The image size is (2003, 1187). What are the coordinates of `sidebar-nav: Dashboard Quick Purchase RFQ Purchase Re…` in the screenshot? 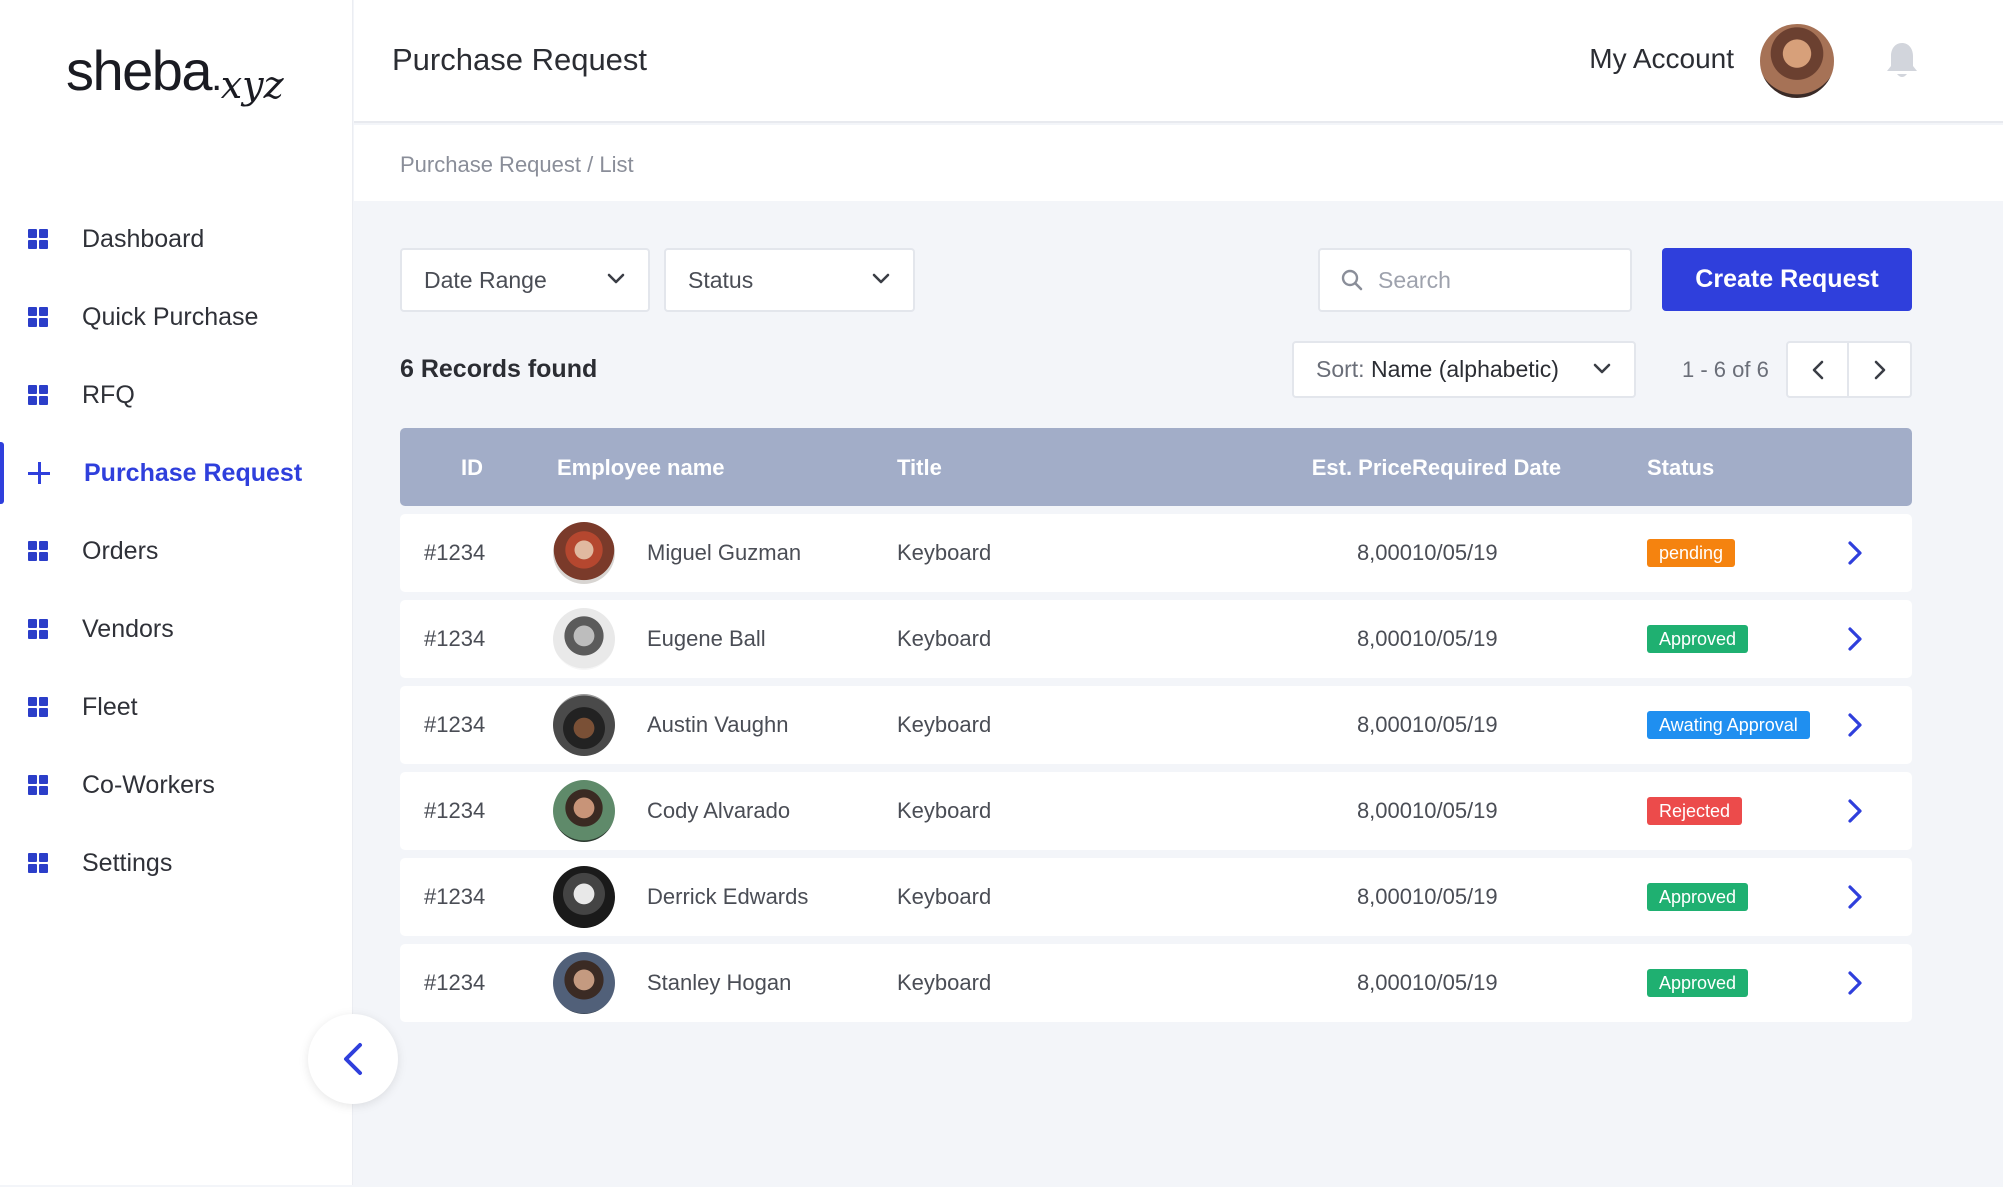 It's located at (176, 551).